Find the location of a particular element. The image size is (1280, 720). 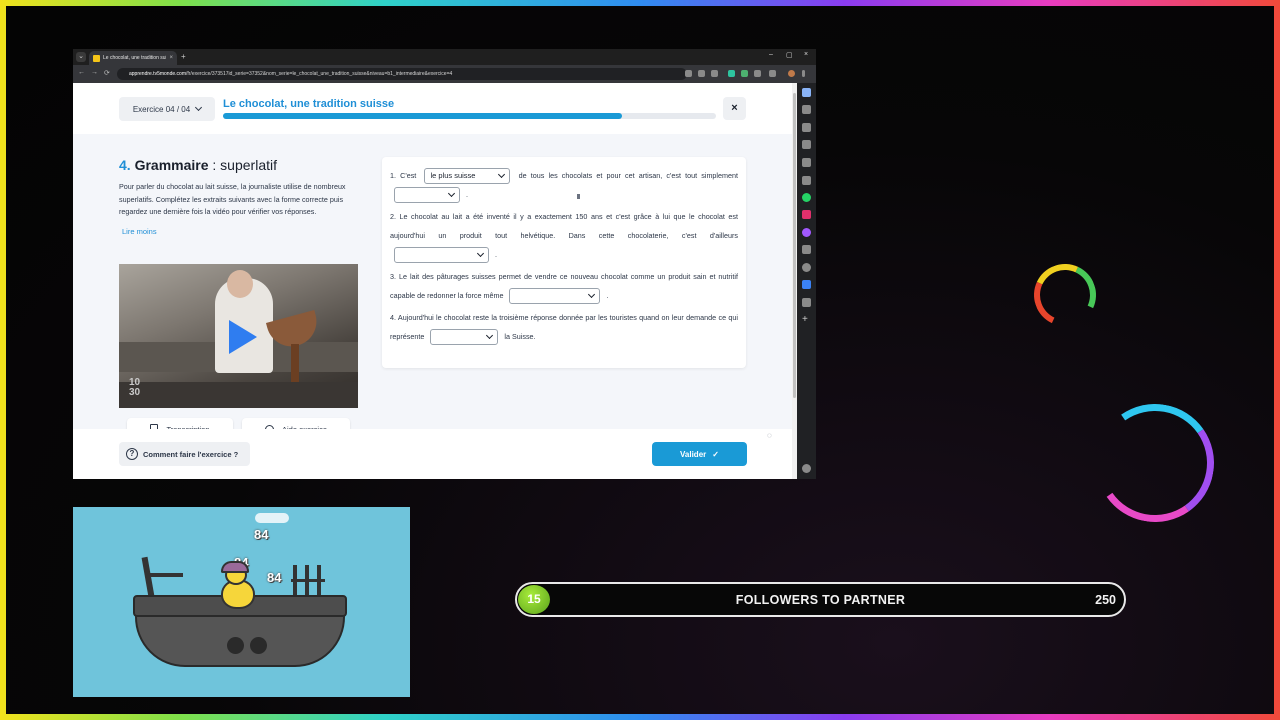

tv5monde-favicon-icon is located at coordinates (96, 58).